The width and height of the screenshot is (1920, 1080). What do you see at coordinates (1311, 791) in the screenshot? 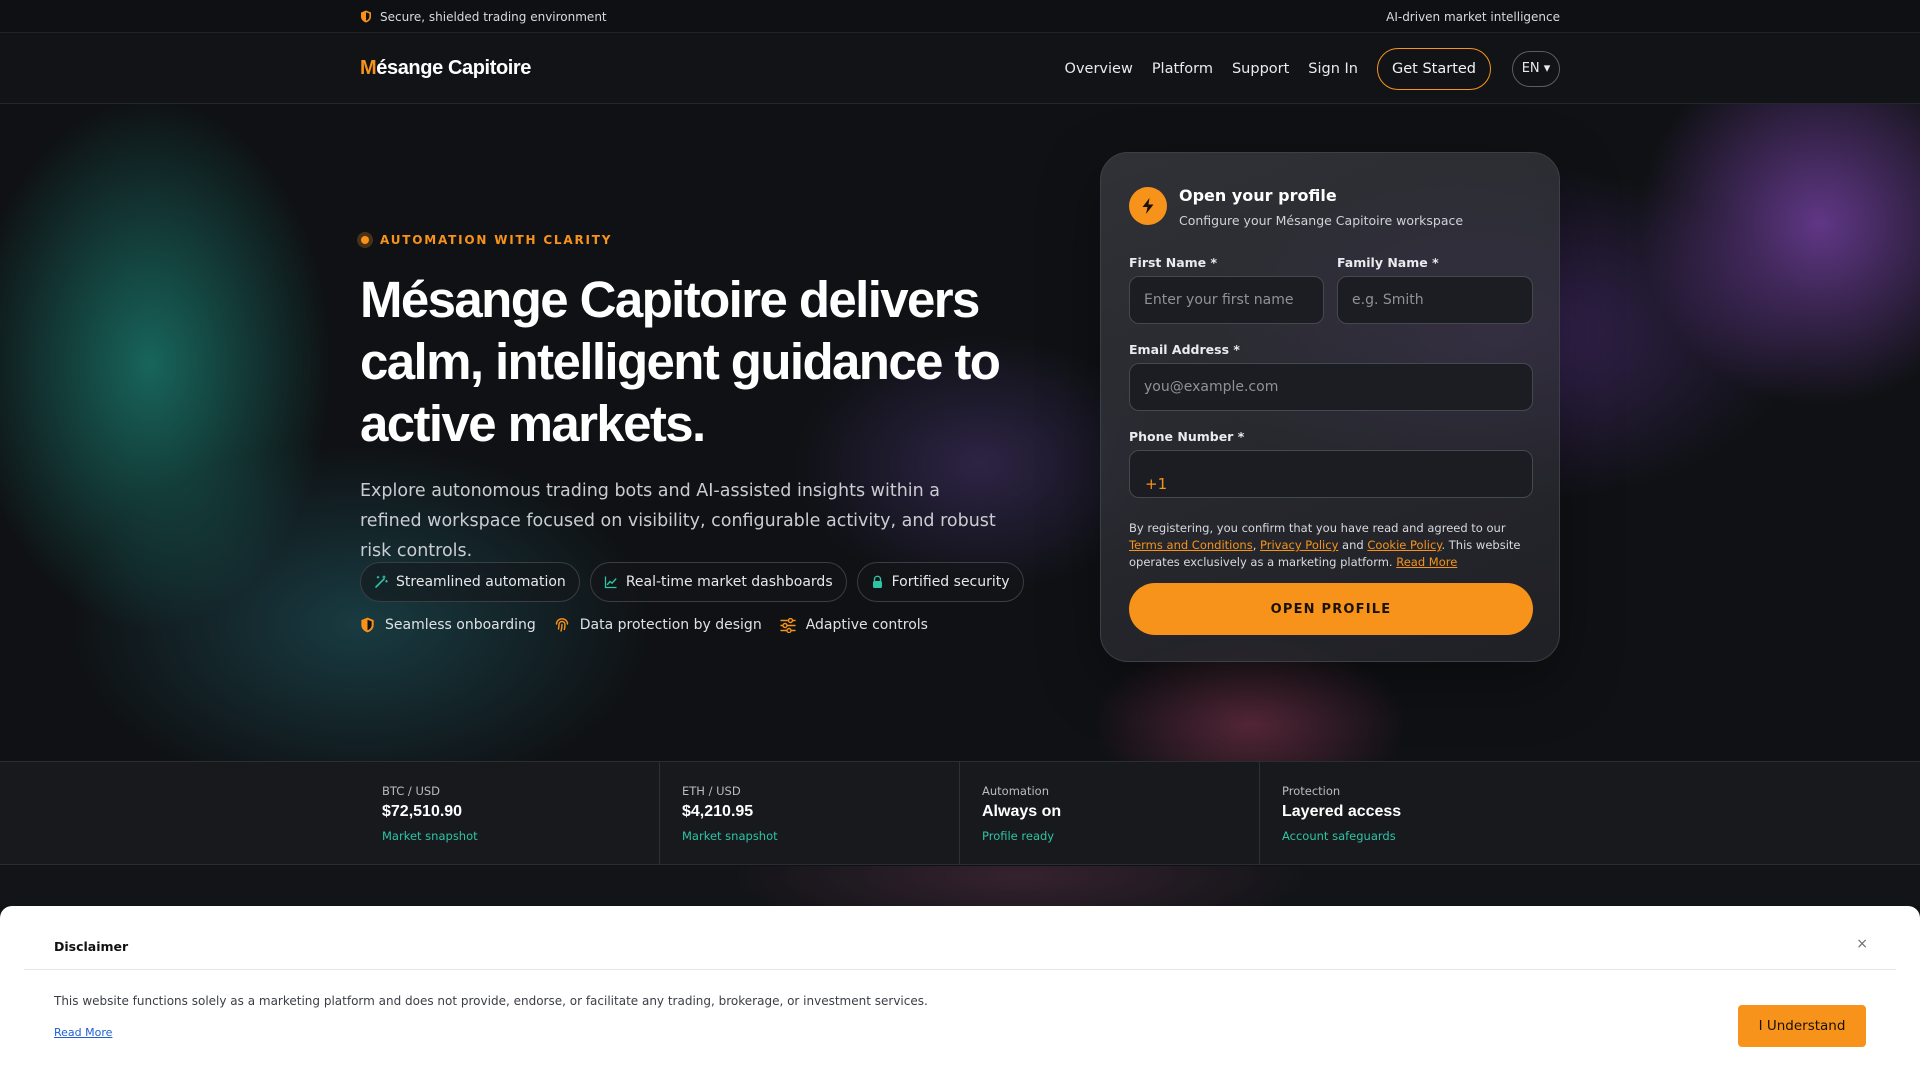
I see `stat-label: Protection` at bounding box center [1311, 791].